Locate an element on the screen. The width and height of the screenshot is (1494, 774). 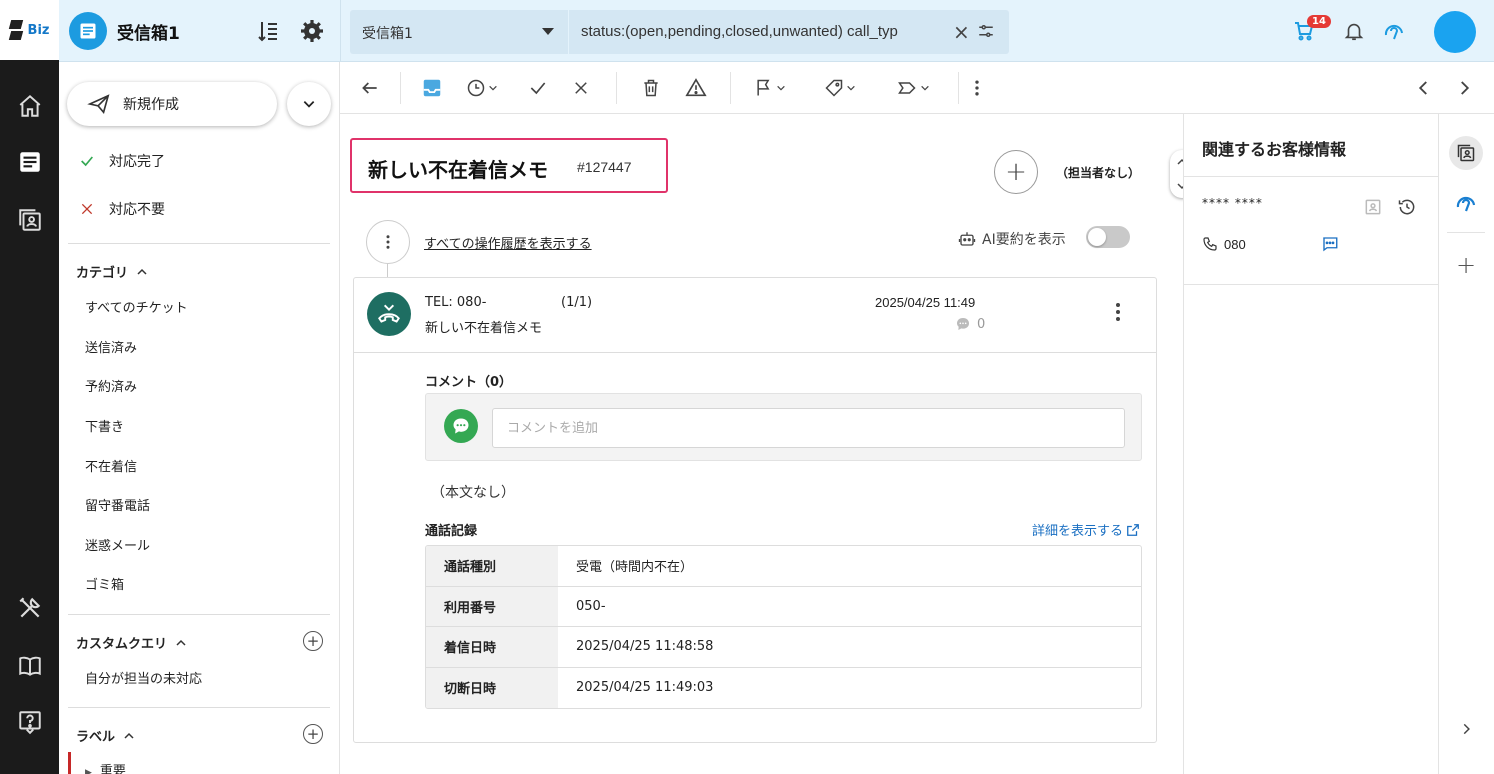
inbox-select-value: 受信箱1 is located at coordinates (387, 34).